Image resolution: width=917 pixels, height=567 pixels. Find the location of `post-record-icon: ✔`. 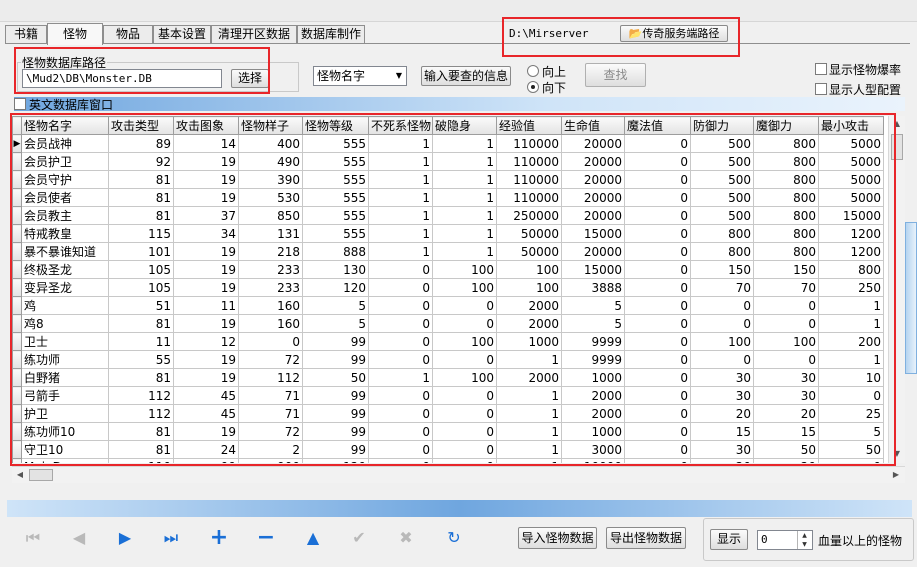

post-record-icon: ✔ is located at coordinates (359, 538).